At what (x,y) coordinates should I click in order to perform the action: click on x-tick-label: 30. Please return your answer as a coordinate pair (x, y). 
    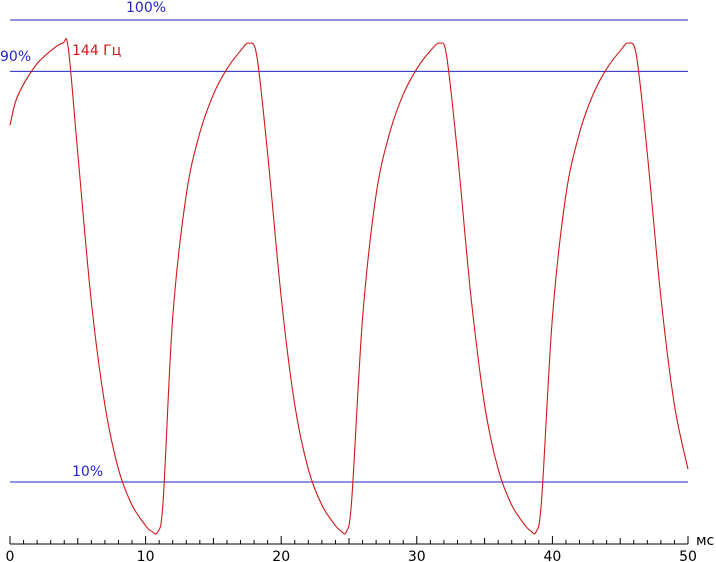
    Looking at the image, I should click on (417, 555).